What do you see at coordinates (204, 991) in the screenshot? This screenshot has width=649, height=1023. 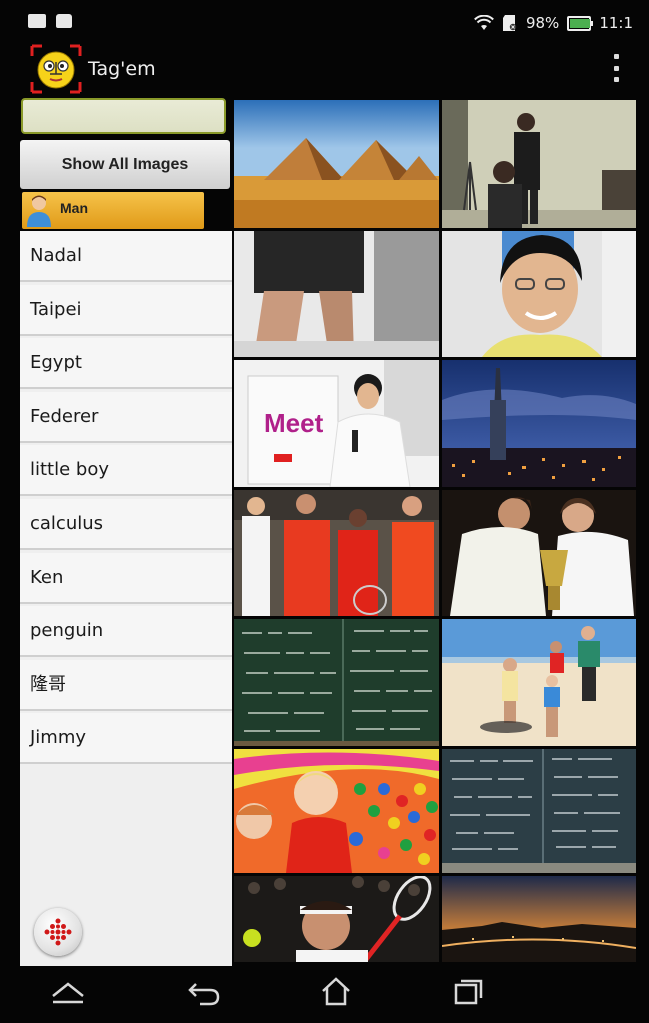 I see `back-icon` at bounding box center [204, 991].